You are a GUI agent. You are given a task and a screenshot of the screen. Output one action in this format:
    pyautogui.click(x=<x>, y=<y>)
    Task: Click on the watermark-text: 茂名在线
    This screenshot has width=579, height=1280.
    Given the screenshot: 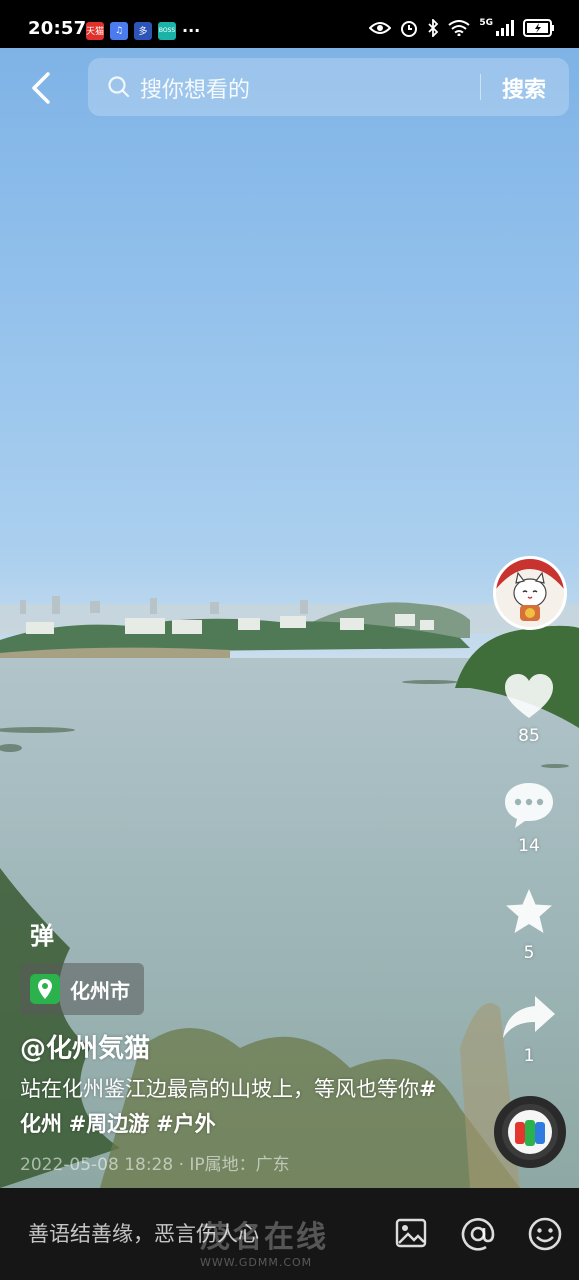 What is the action you would take?
    pyautogui.click(x=264, y=1237)
    